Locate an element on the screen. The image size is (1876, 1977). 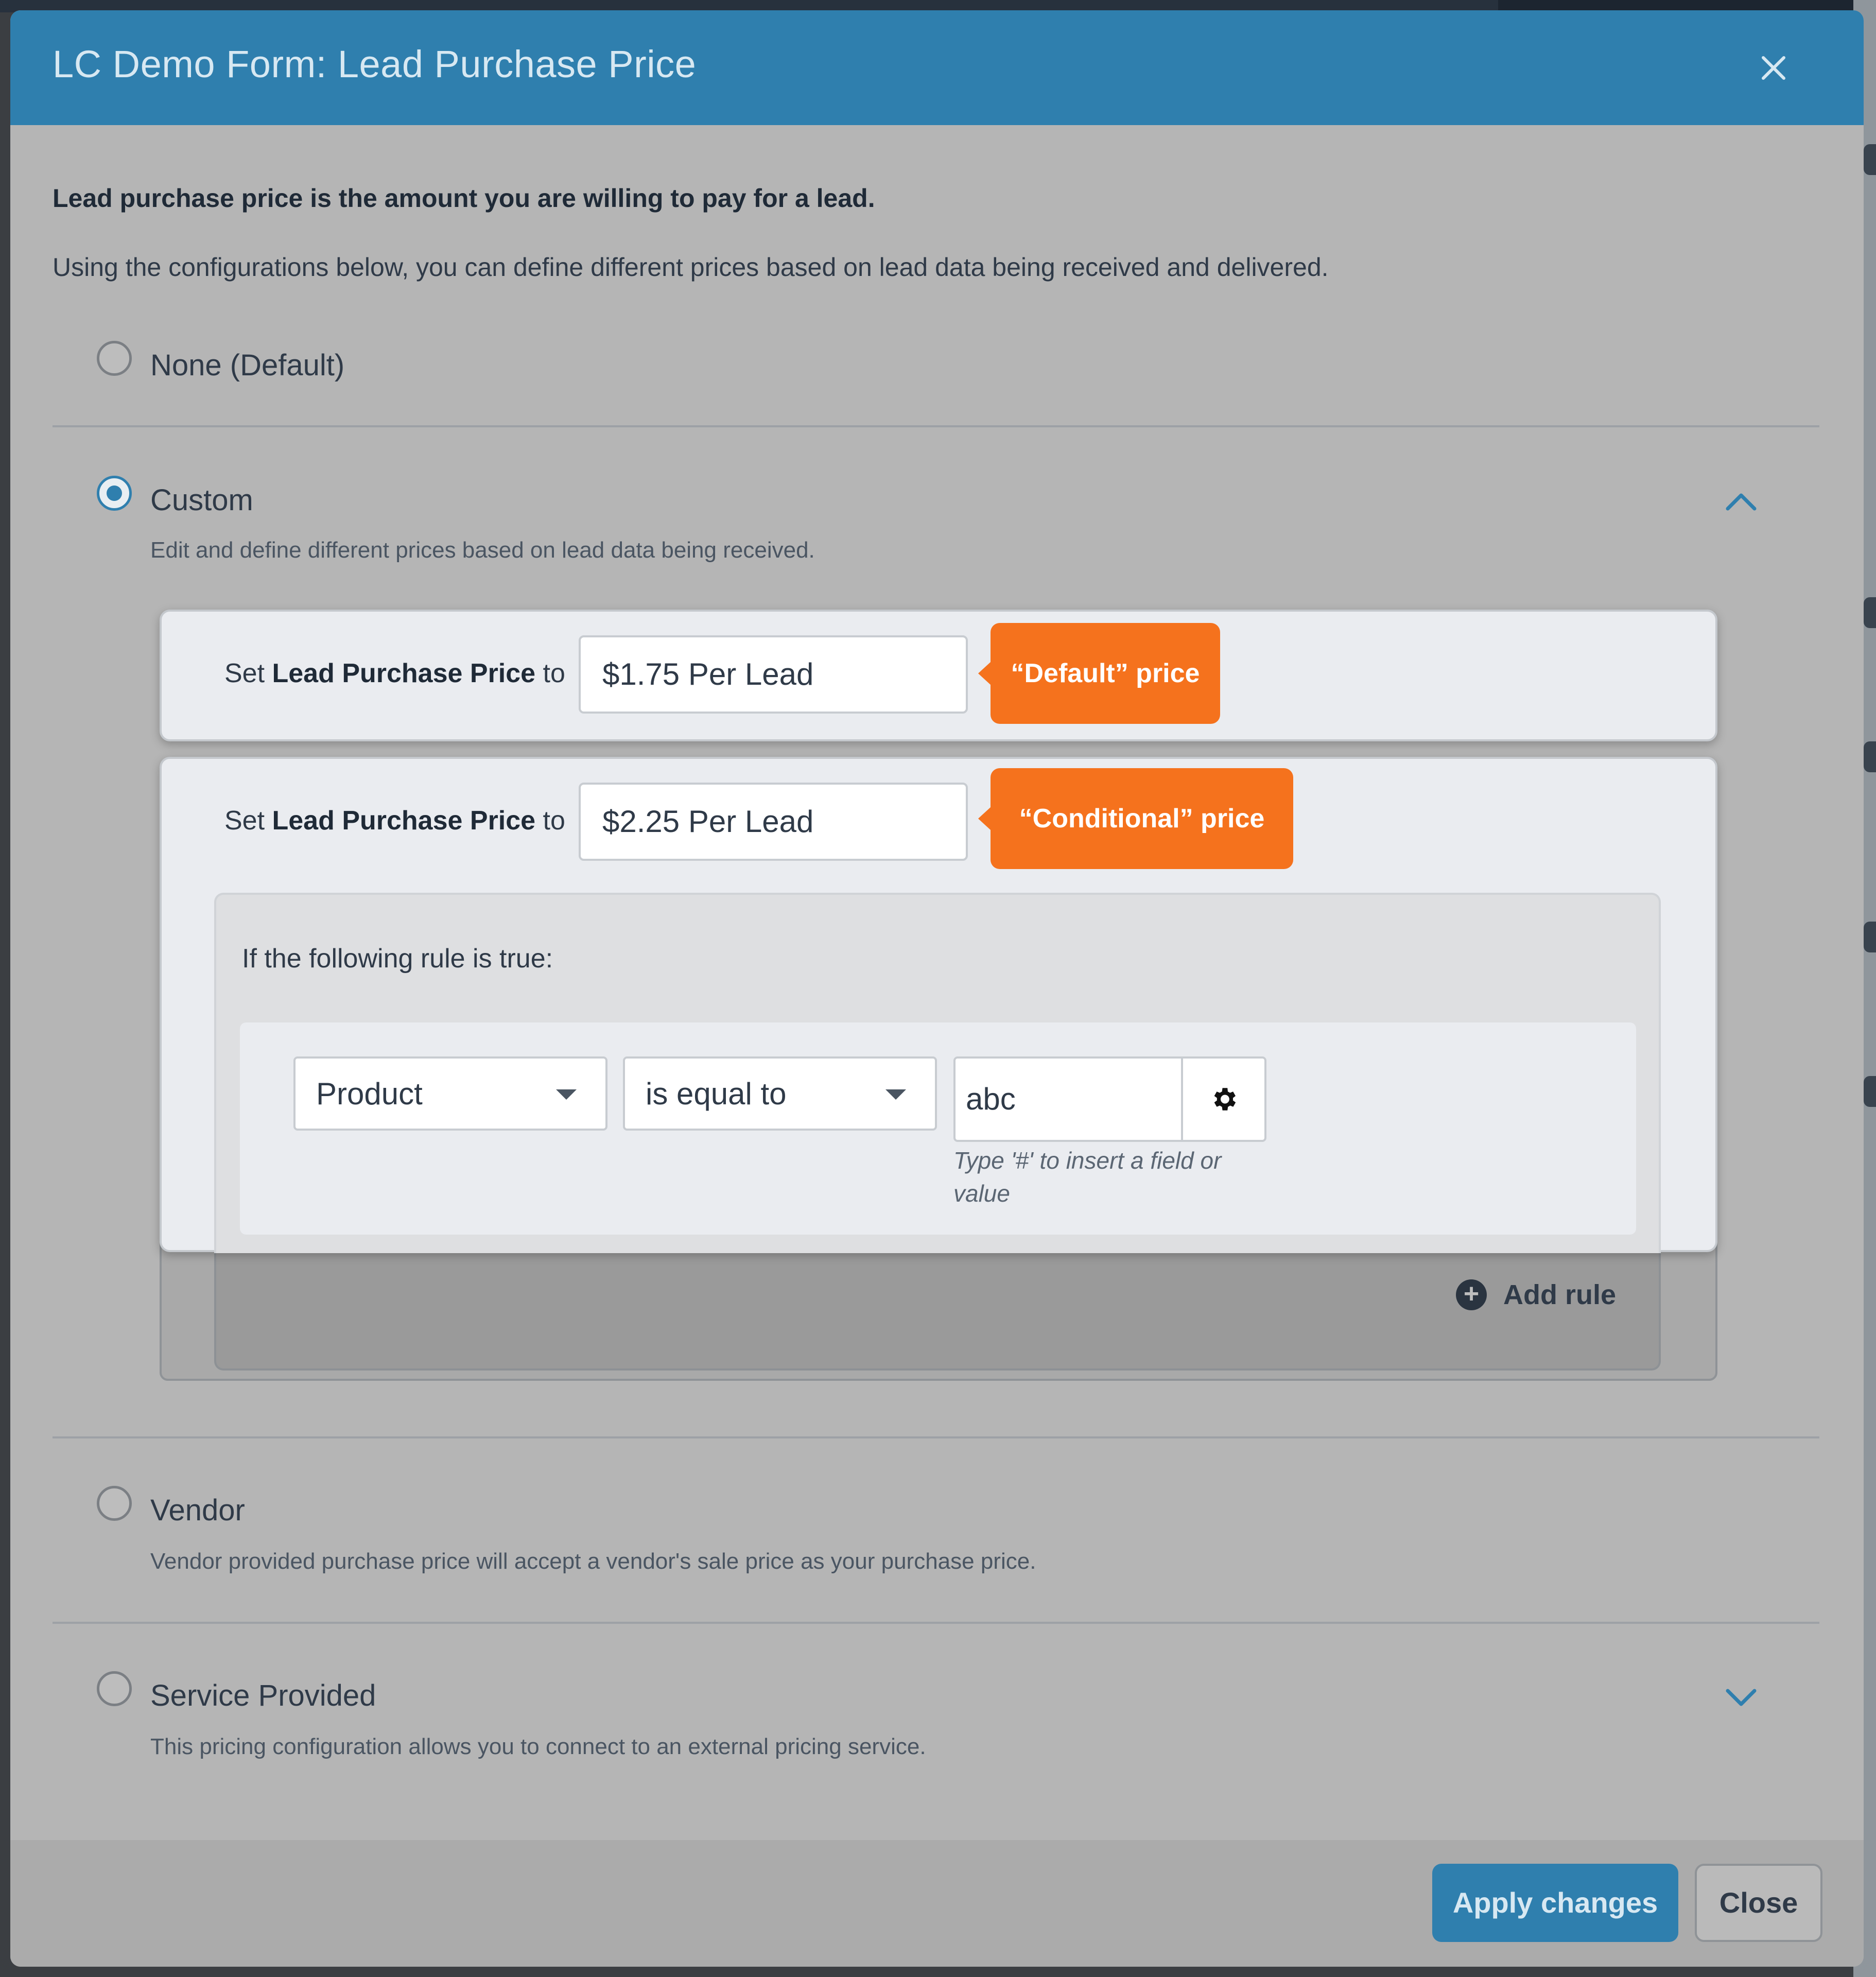
close-icon is located at coordinates (1773, 68).